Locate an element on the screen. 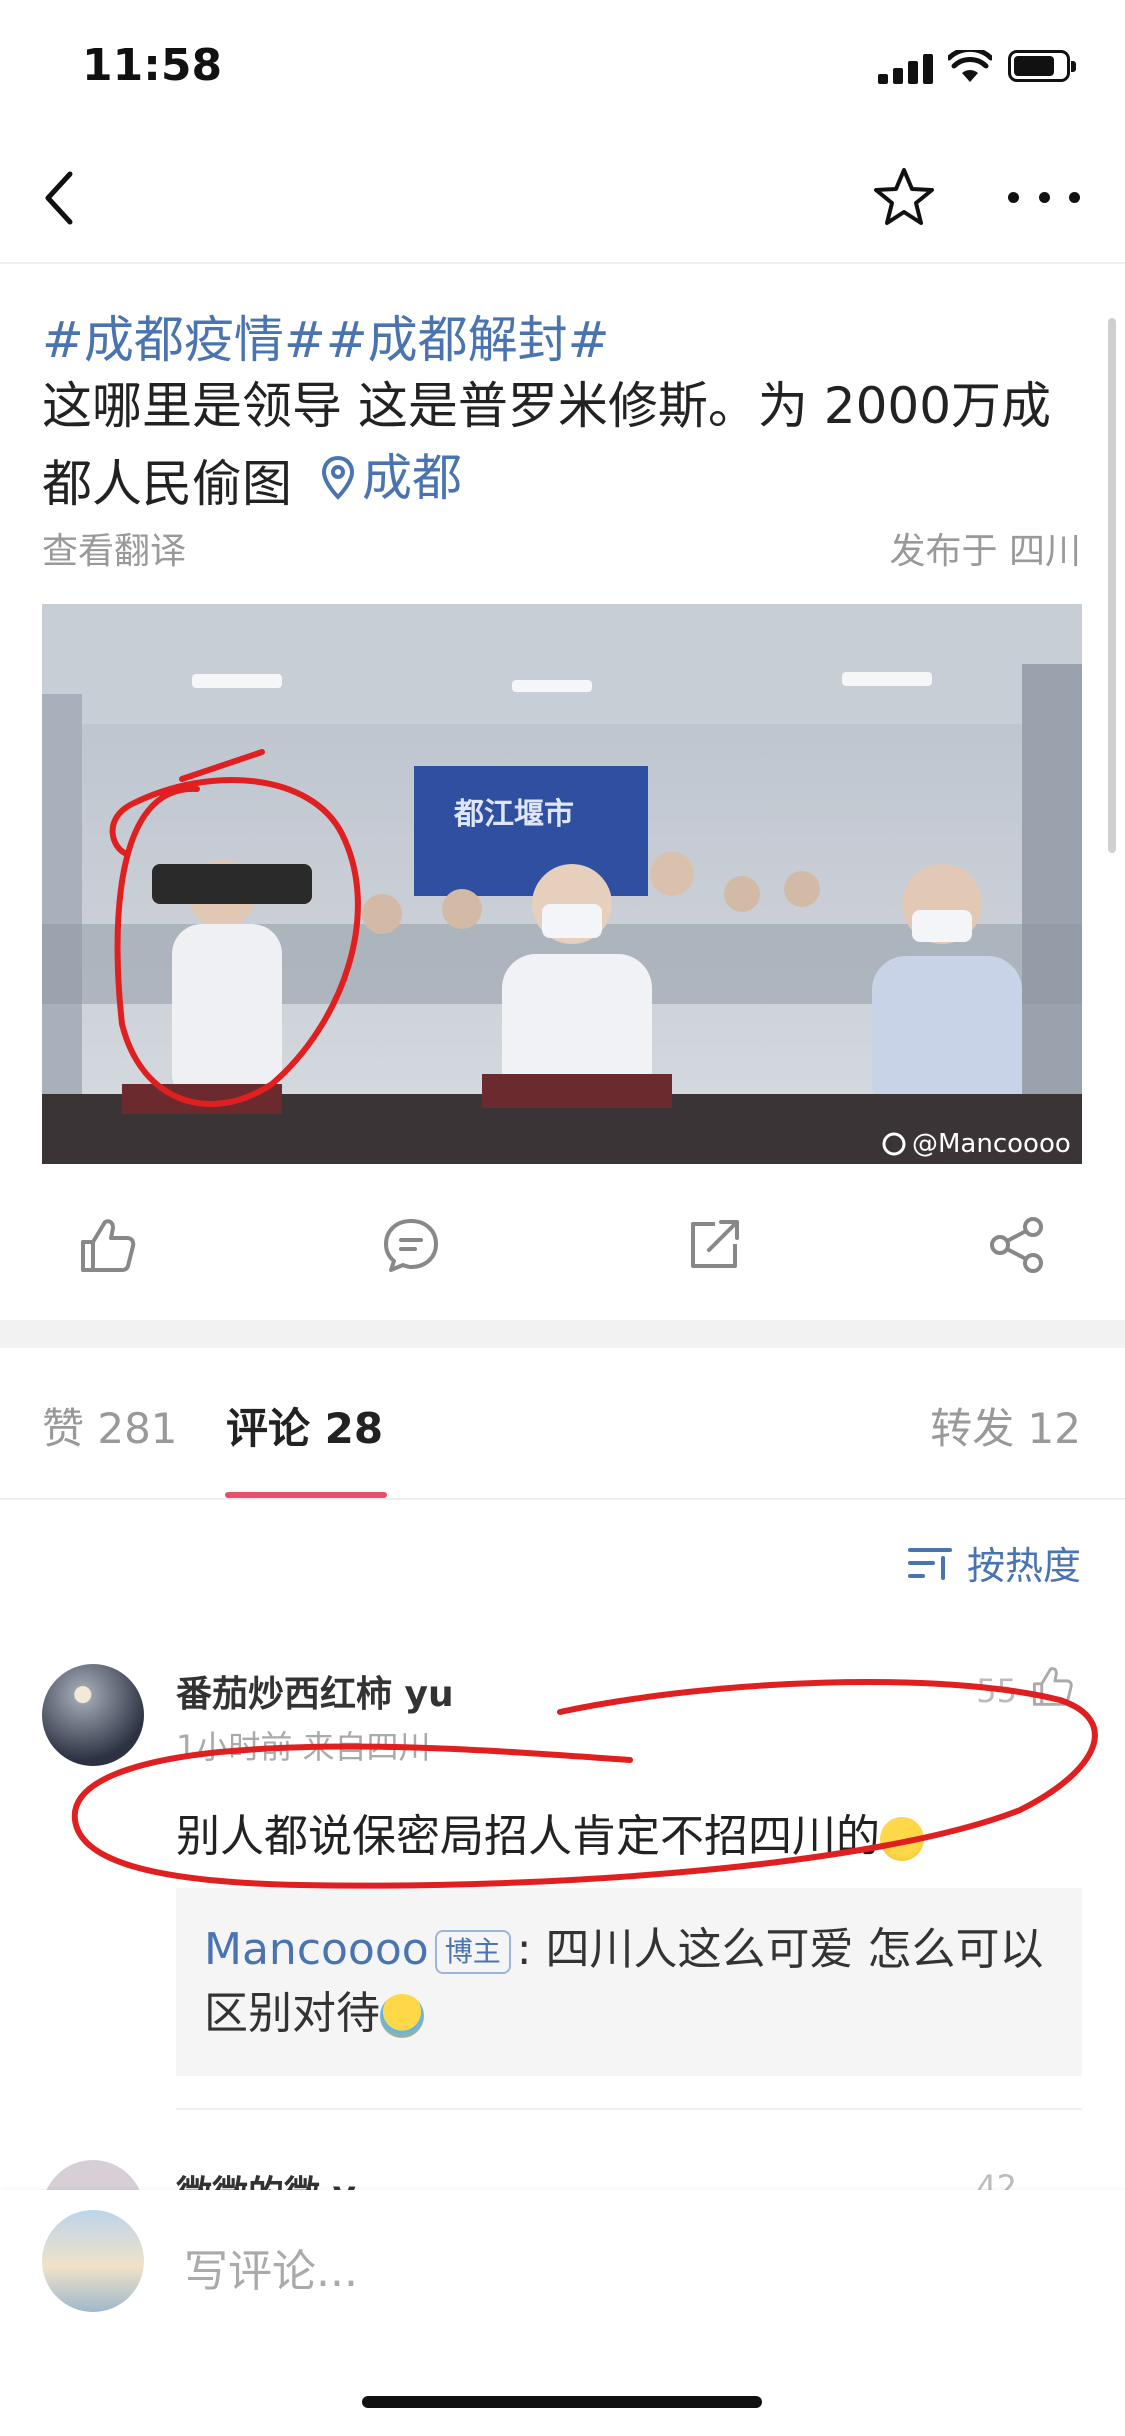 This screenshot has width=1125, height=2436. location-link: 成都 is located at coordinates (391, 478).